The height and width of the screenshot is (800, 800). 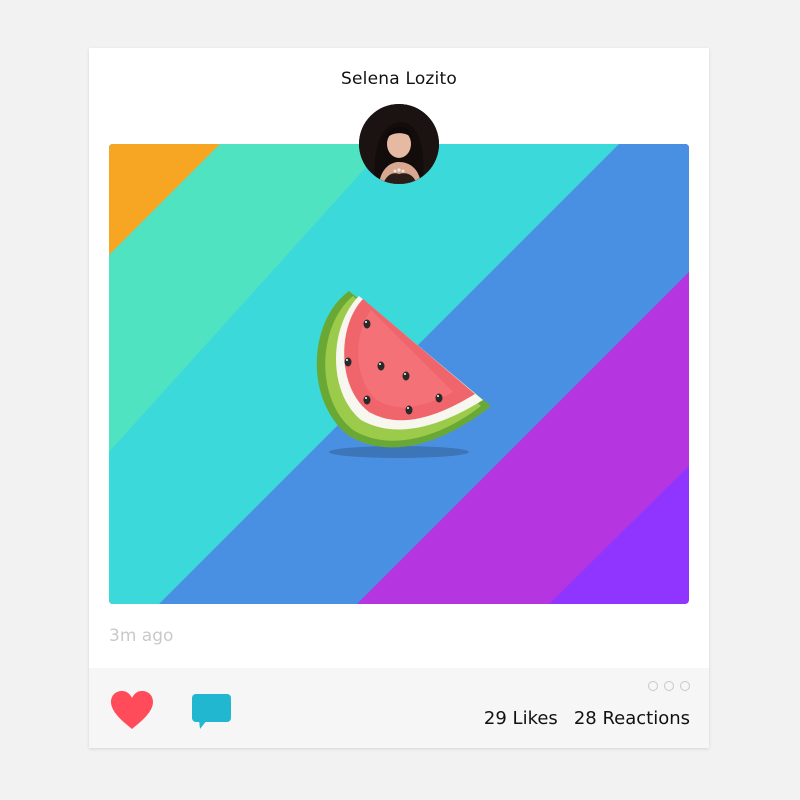 What do you see at coordinates (399, 708) in the screenshot?
I see `post-actions-bar: 29 Likes 28 Reactions` at bounding box center [399, 708].